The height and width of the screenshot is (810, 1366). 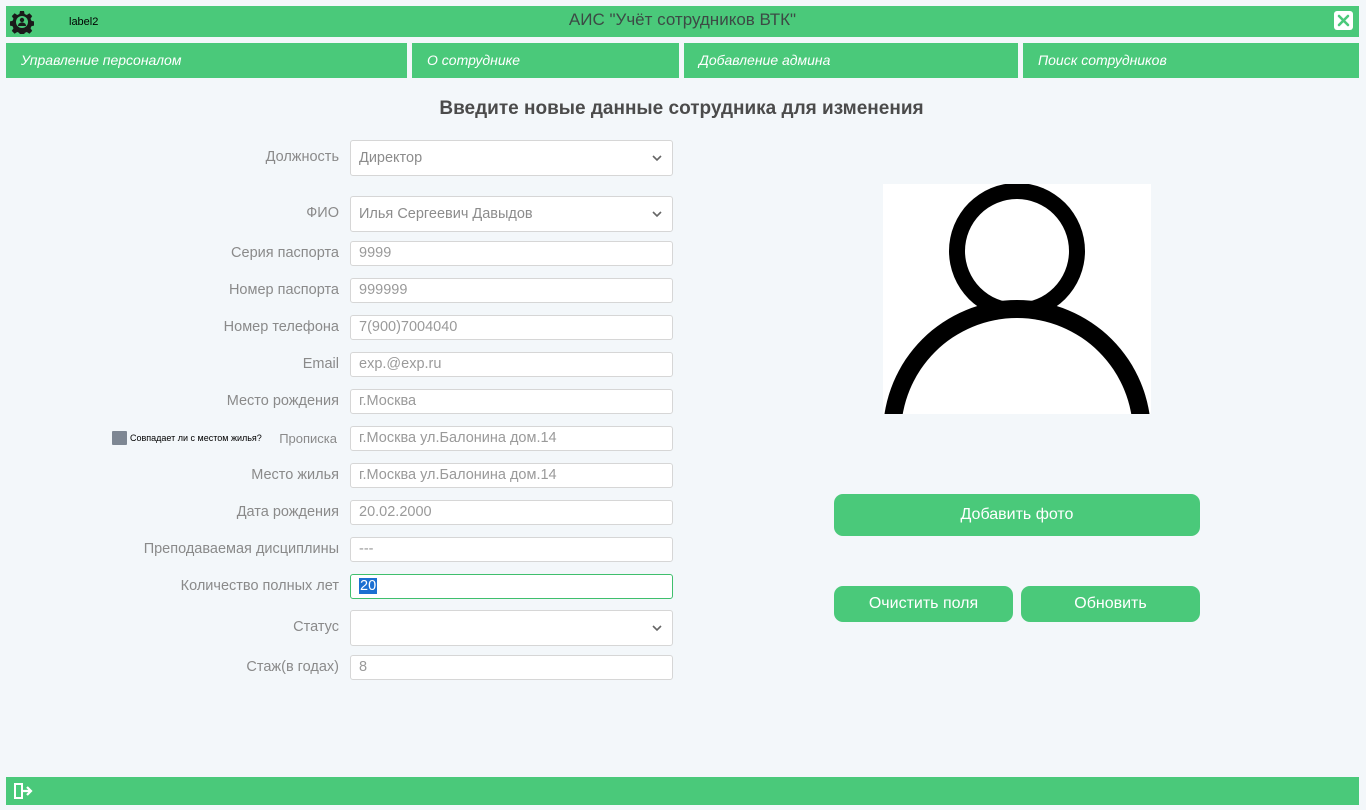 What do you see at coordinates (511, 549) in the screenshot?
I see `discipline-field: ---` at bounding box center [511, 549].